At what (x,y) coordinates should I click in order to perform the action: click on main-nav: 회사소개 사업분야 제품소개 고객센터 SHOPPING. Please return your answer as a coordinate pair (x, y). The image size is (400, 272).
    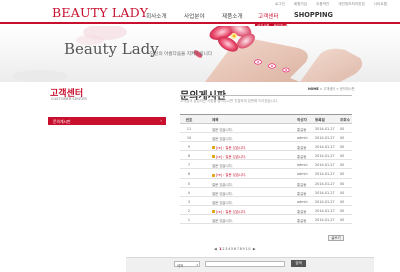
    Looking at the image, I should click on (242, 16).